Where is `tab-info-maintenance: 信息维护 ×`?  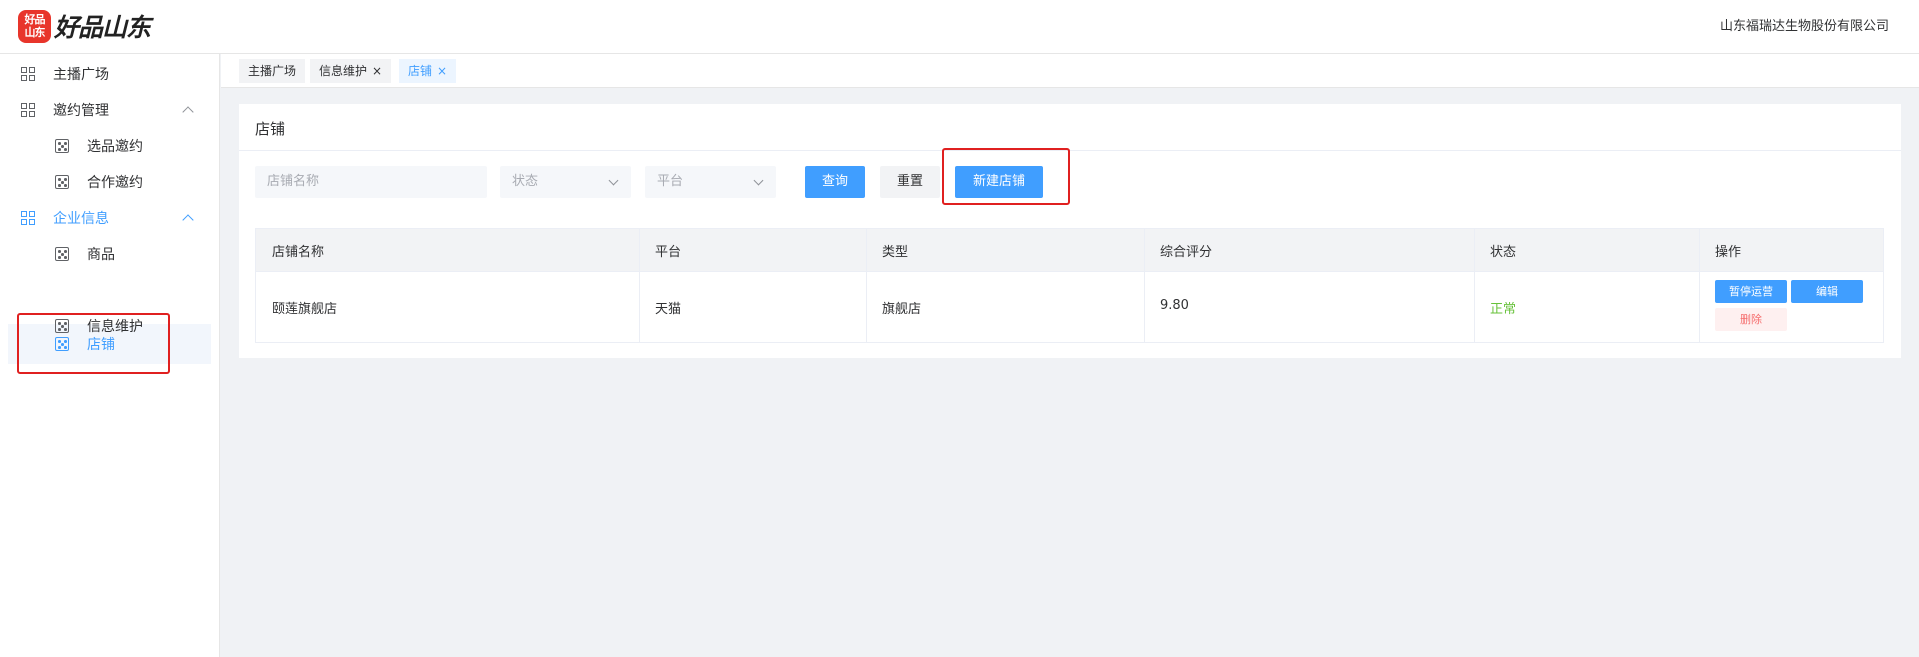 tab-info-maintenance: 信息维护 × is located at coordinates (351, 71).